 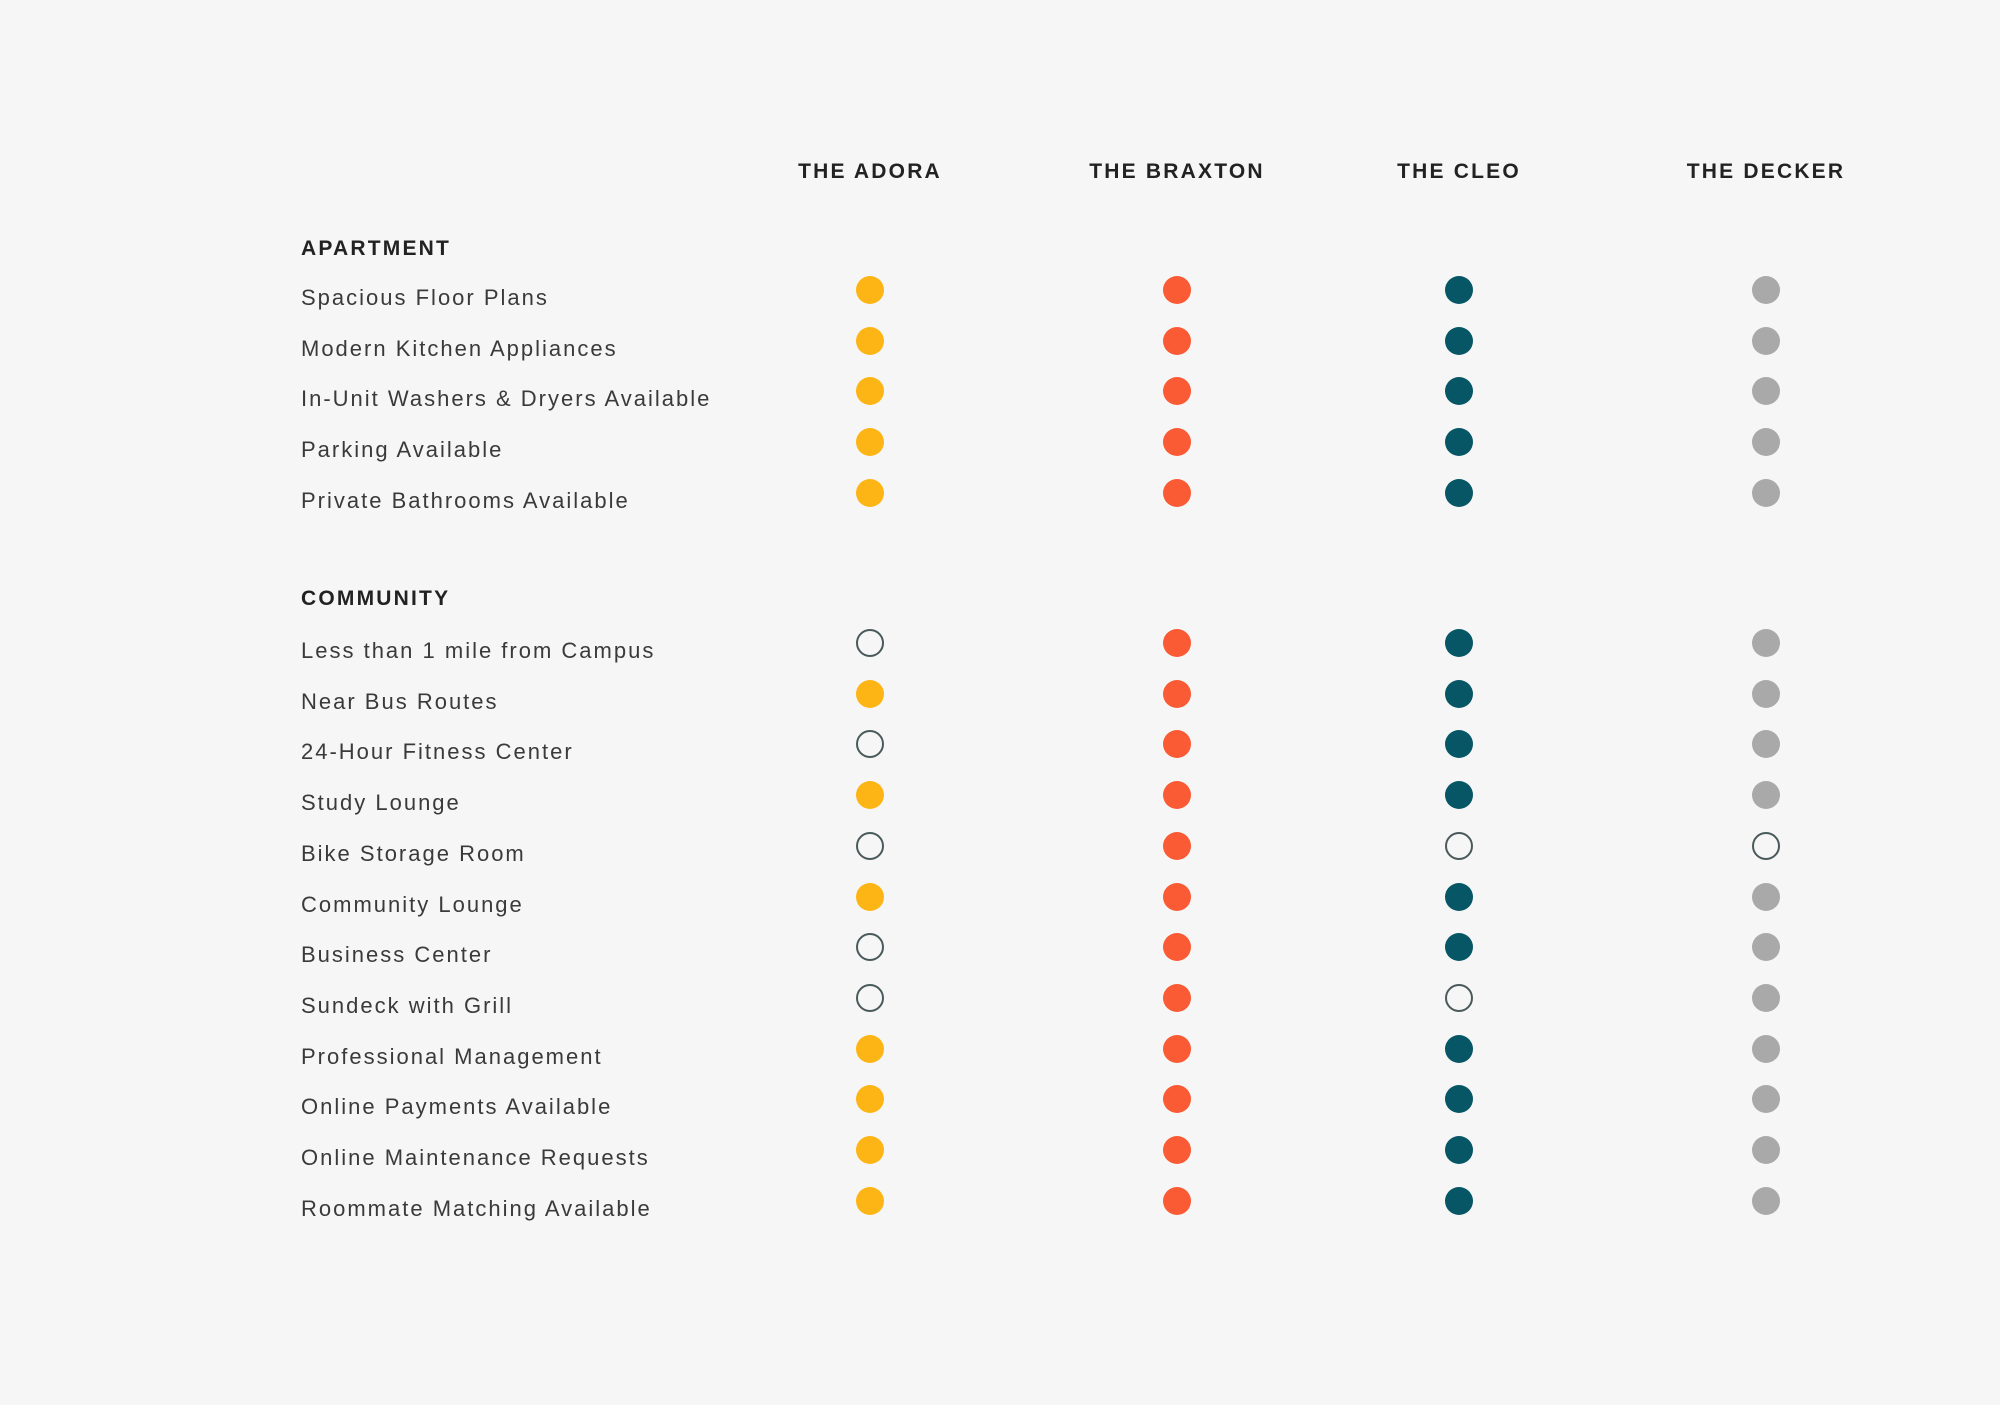 I want to click on row-label: Business Center, so click(x=397, y=955).